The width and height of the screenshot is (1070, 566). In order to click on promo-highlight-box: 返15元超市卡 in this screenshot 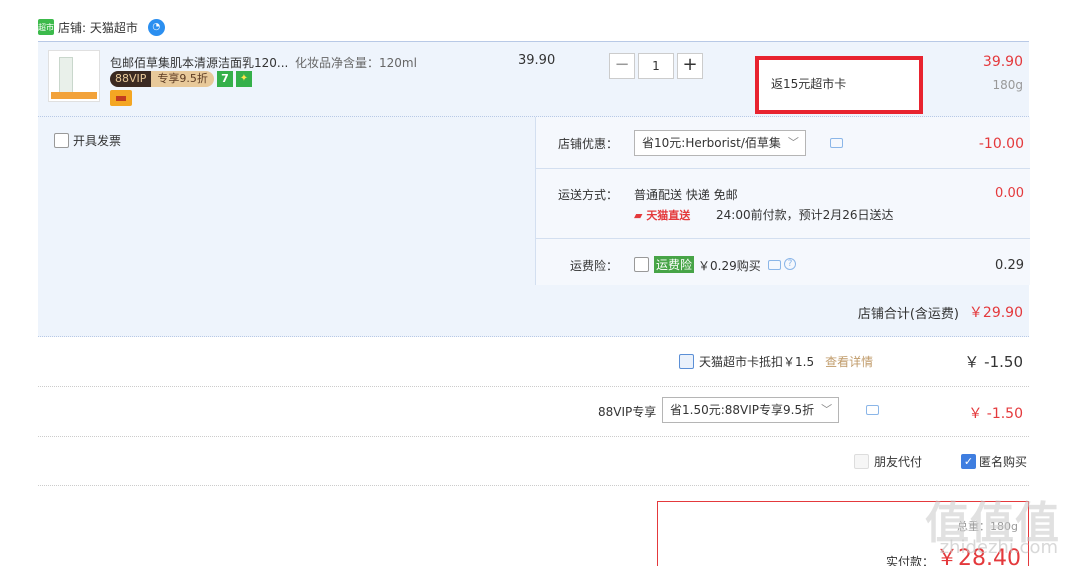, I will do `click(839, 85)`.